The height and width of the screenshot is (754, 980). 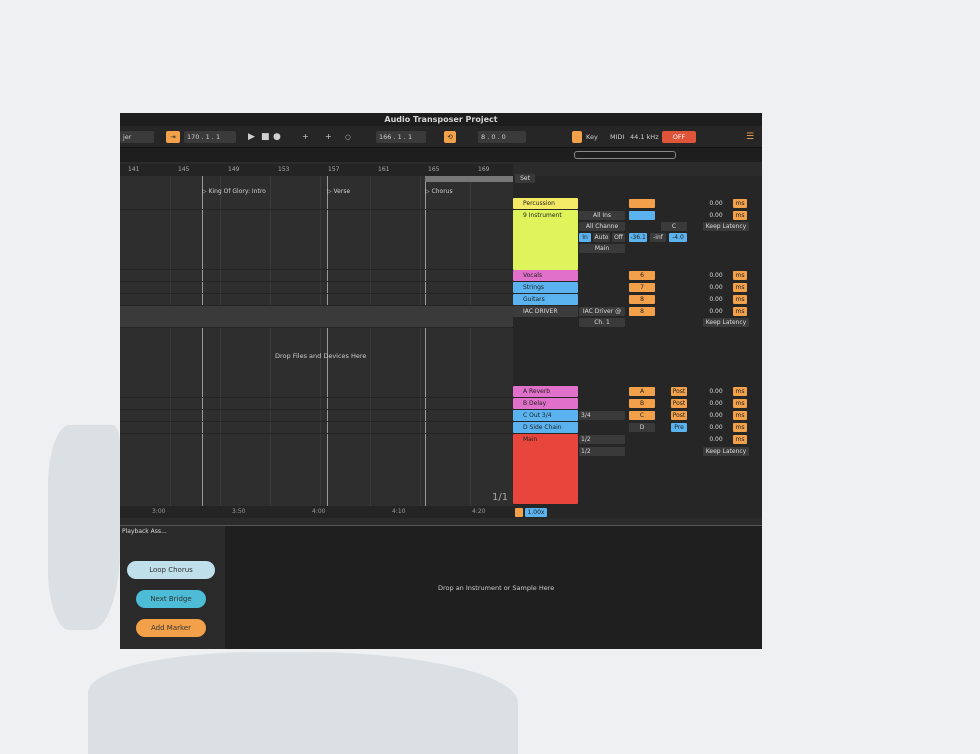 What do you see at coordinates (602, 311) in the screenshot?
I see `iac-driver-select: IAC Driver @` at bounding box center [602, 311].